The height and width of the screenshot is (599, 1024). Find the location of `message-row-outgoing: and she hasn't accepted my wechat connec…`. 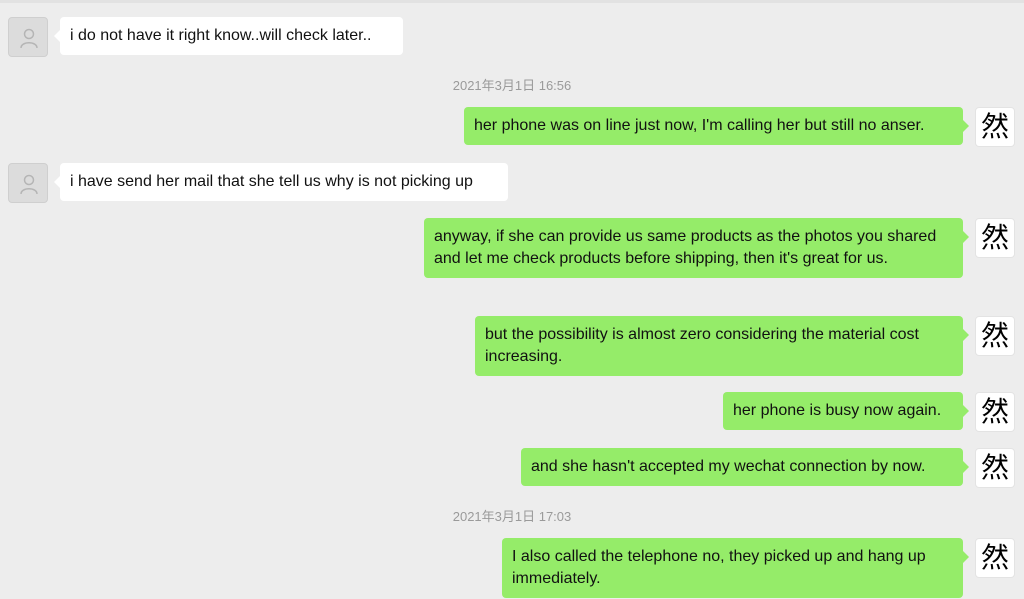

message-row-outgoing: and she hasn't accepted my wechat connec… is located at coordinates (512, 468).